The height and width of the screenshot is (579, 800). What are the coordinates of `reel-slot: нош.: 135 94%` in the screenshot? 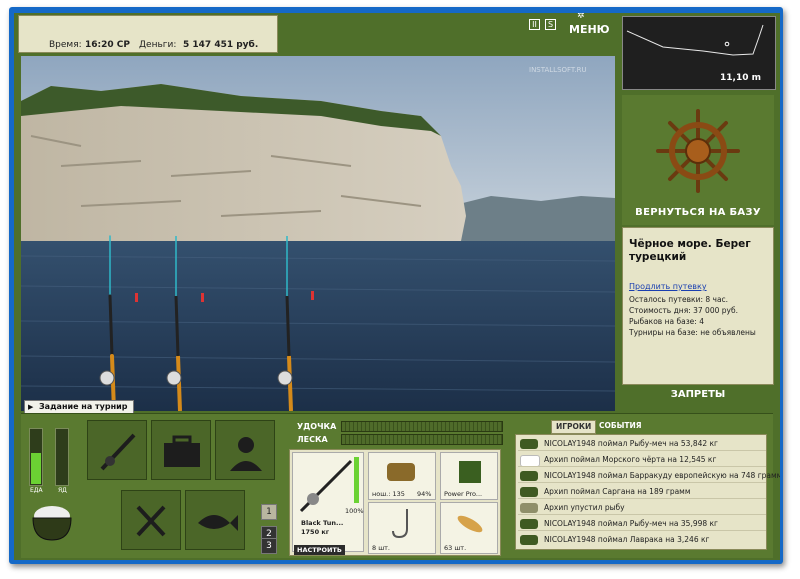 It's located at (402, 476).